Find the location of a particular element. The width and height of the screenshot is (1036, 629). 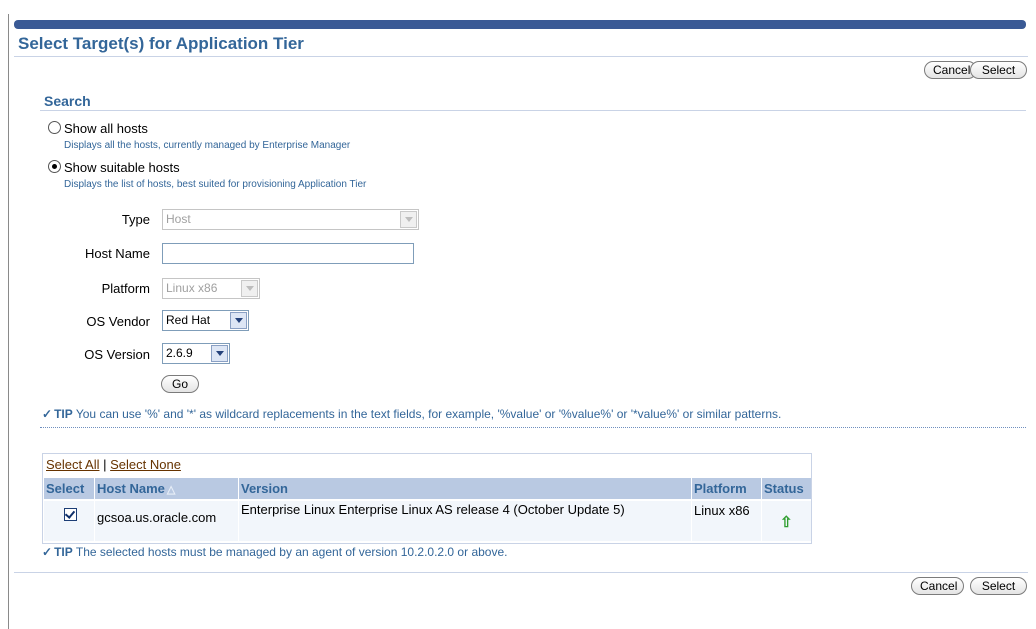

table-cell-host-name: gcsoa.us.oracle.com is located at coordinates (167, 521).